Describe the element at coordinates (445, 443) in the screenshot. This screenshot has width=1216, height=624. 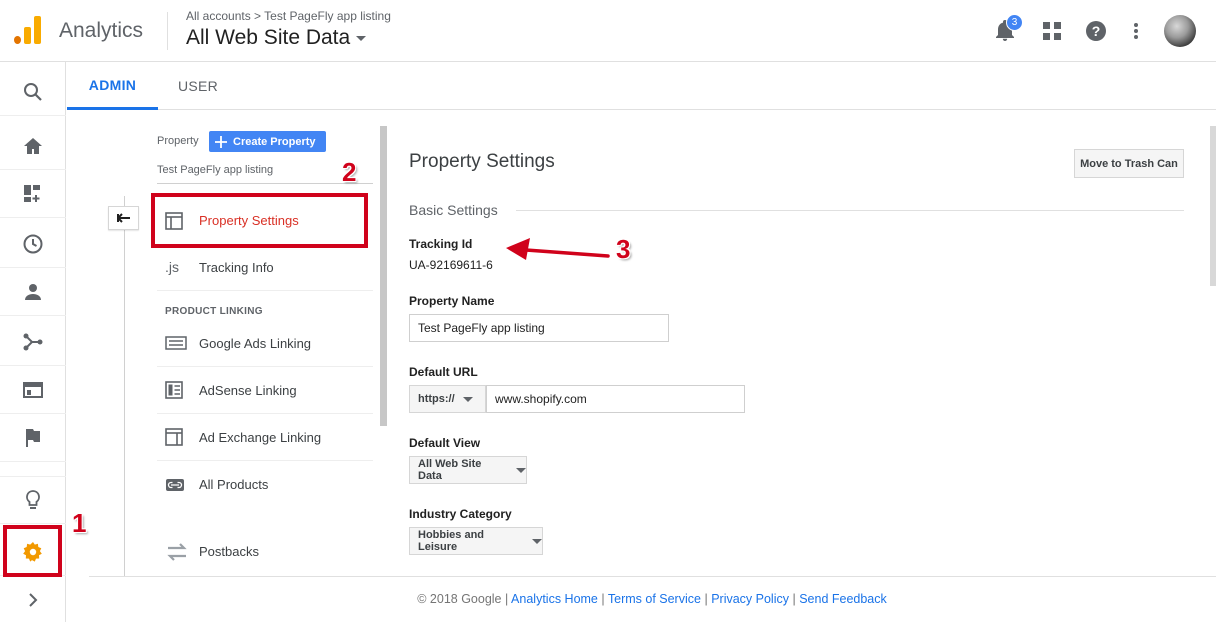
I see `default-view-label: Default View` at that location.